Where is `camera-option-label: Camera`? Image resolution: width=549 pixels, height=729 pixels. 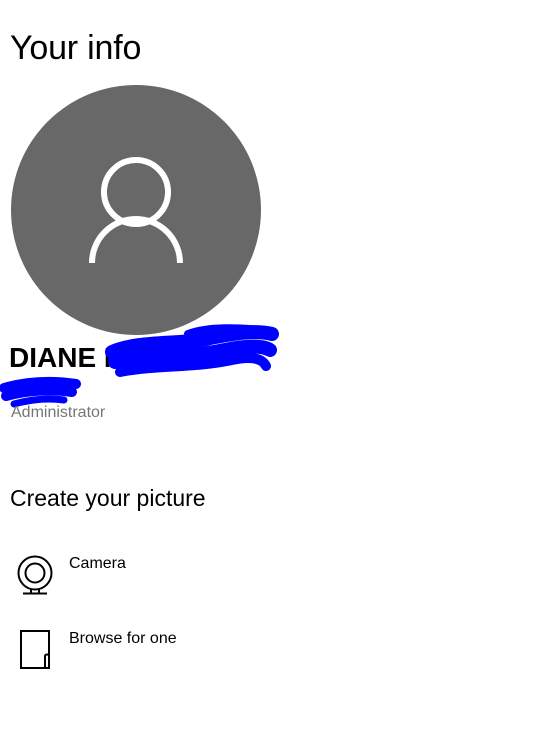 camera-option-label: Camera is located at coordinates (97, 563).